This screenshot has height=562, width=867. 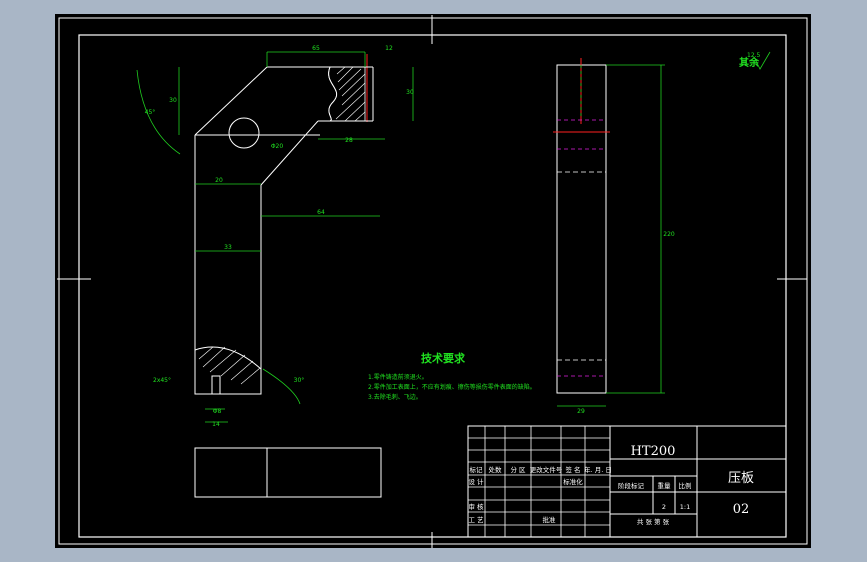 I want to click on review-label: 审 核, so click(x=476, y=506).